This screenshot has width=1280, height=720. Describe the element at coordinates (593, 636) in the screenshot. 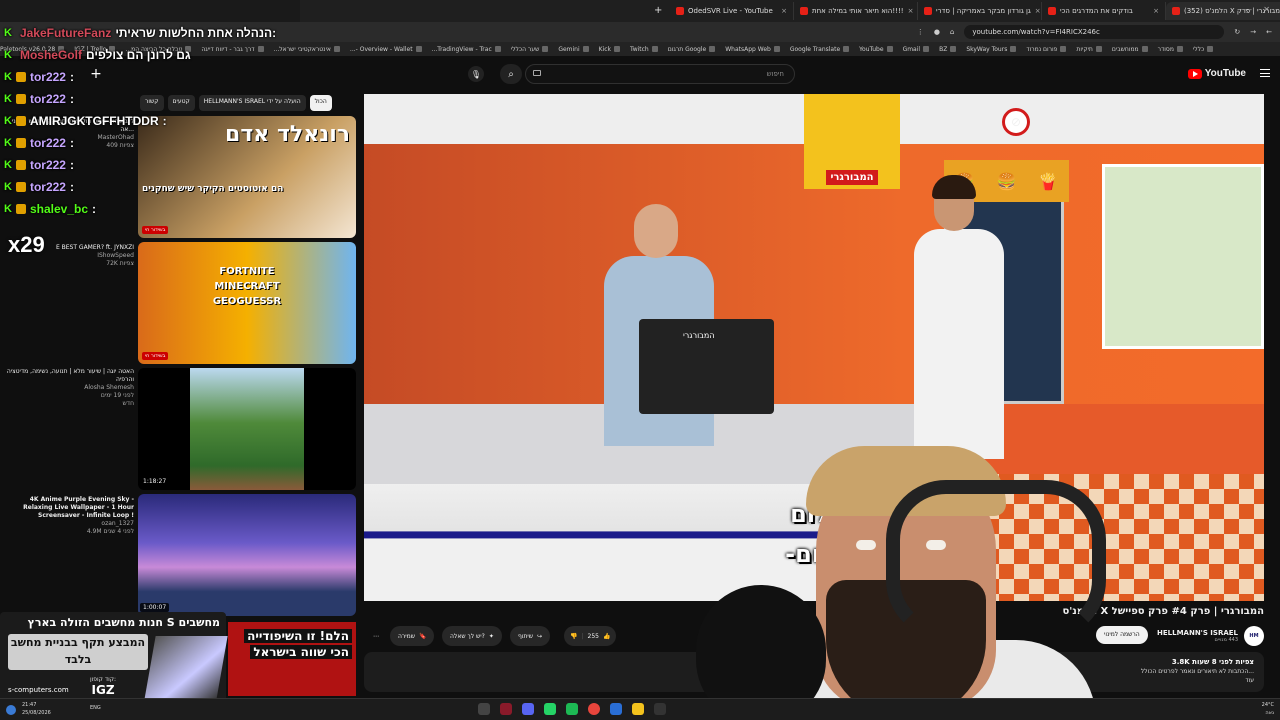

I see `like-count: 255` at that location.